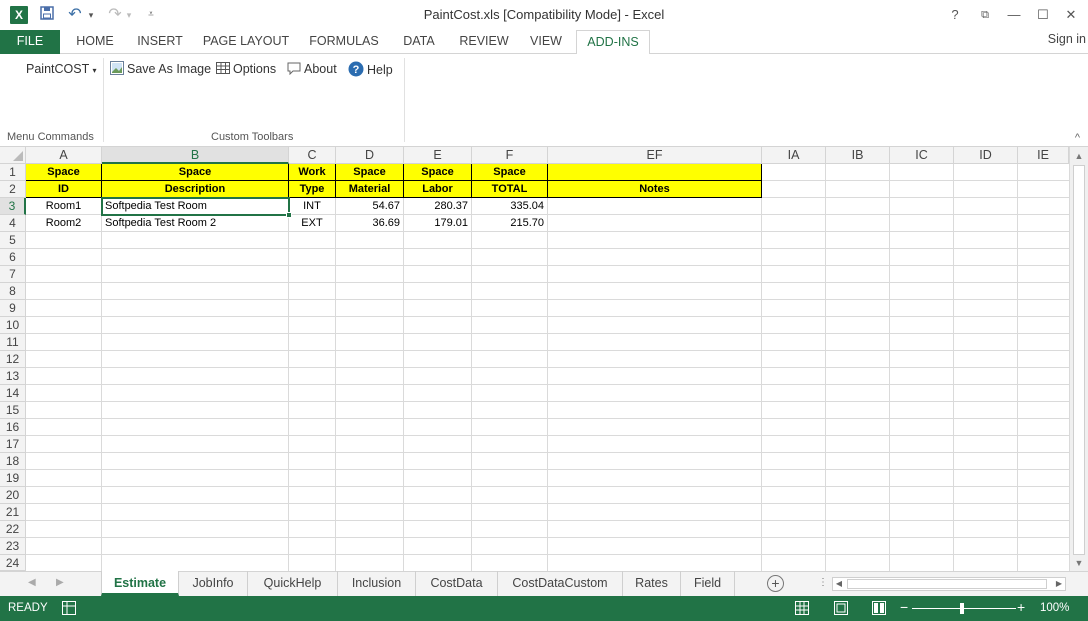 The height and width of the screenshot is (621, 1088). What do you see at coordinates (369, 172) in the screenshot?
I see `cell-d1: Space` at bounding box center [369, 172].